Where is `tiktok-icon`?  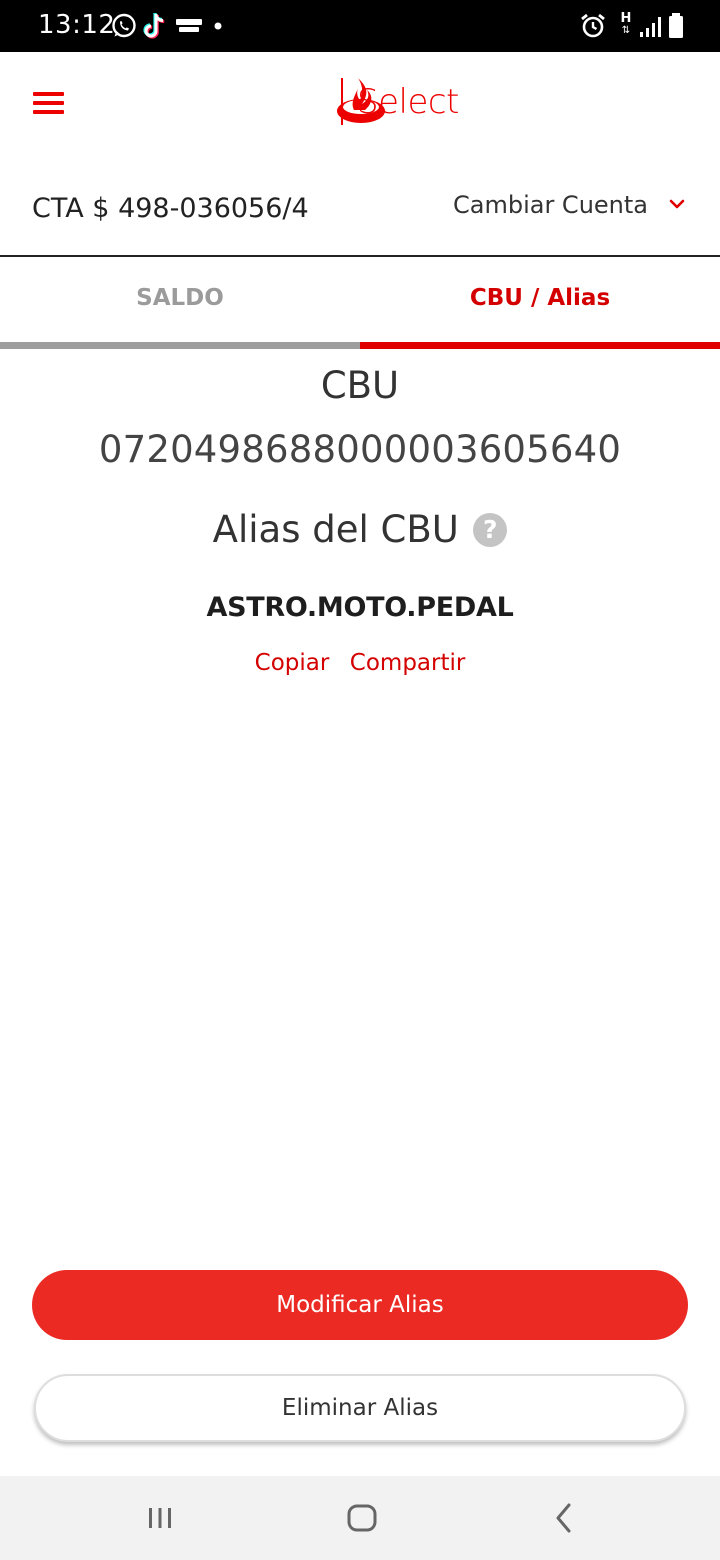 tiktok-icon is located at coordinates (154, 25).